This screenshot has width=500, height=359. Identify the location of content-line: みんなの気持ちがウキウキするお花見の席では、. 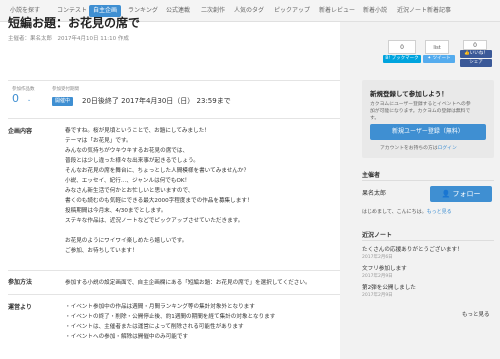
(127, 151).